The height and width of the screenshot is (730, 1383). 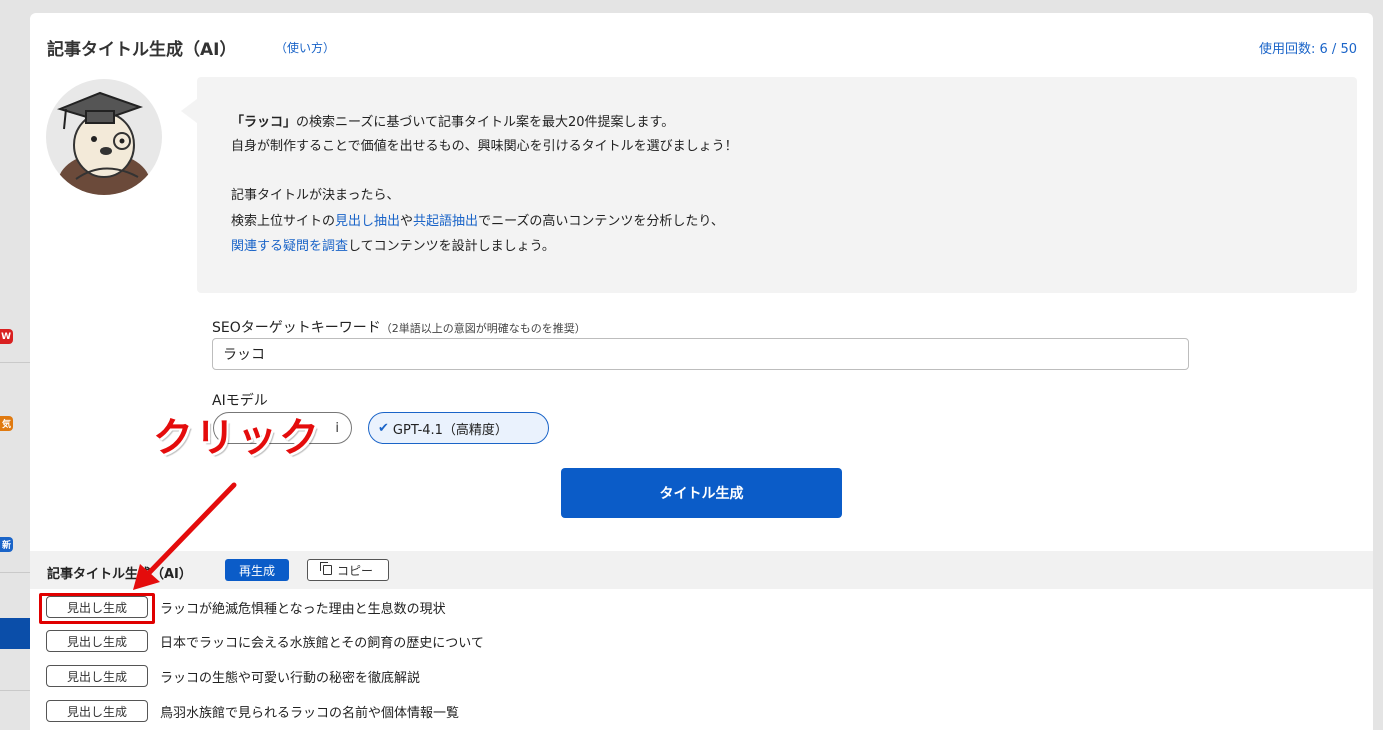 I want to click on intro-line-4: 検索上位サイトの見出し抽出や共起語抽出でニーズの高いコンテンツを分析したり、, so click(x=477, y=222).